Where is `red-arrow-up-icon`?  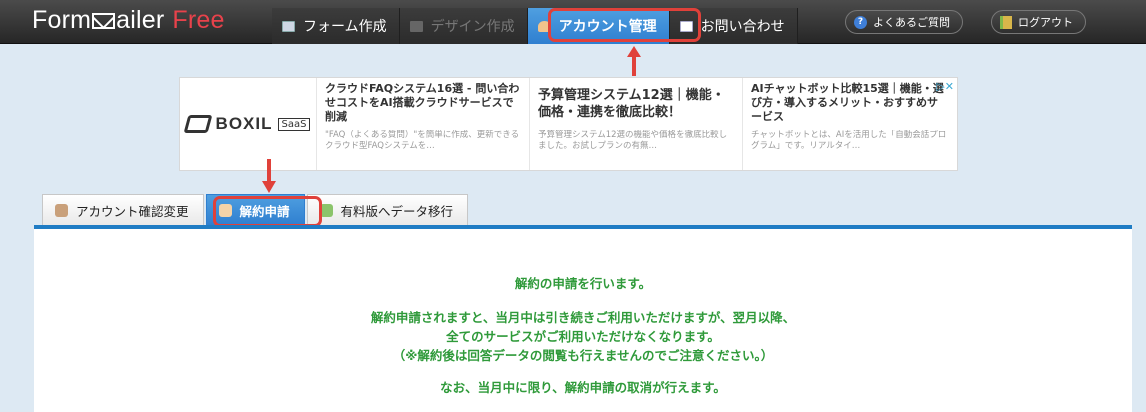
red-arrow-up-icon is located at coordinates (634, 61).